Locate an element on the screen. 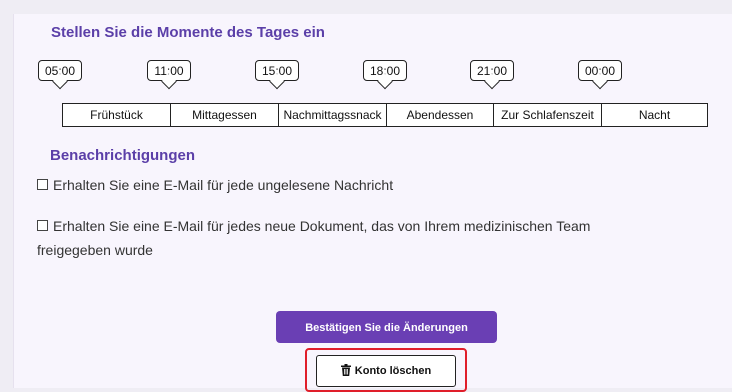 This screenshot has height=392, width=732. confirm-changes-button: Bestätigen Sie die Änderungen is located at coordinates (386, 327).